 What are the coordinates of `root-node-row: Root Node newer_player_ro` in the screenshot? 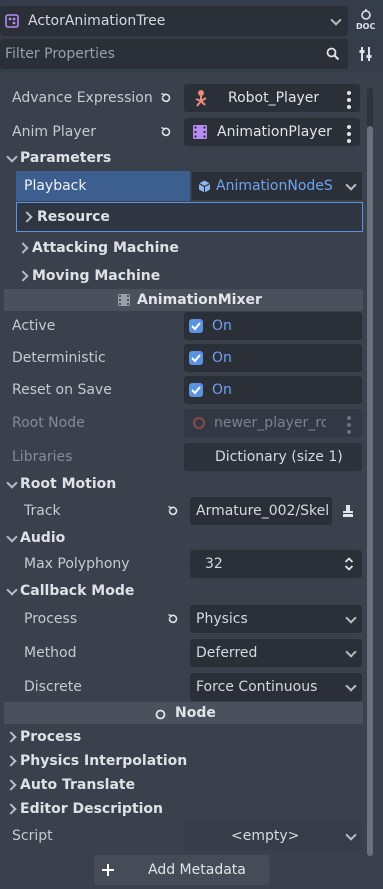 It's located at (191, 423).